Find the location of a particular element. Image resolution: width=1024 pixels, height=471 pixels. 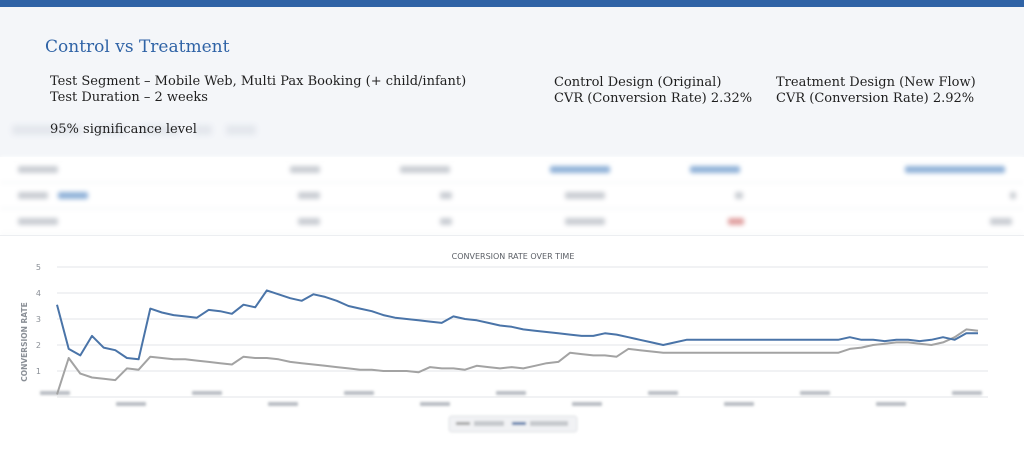

treatment-label: Treatment Design (New Flow) is located at coordinates (876, 82).